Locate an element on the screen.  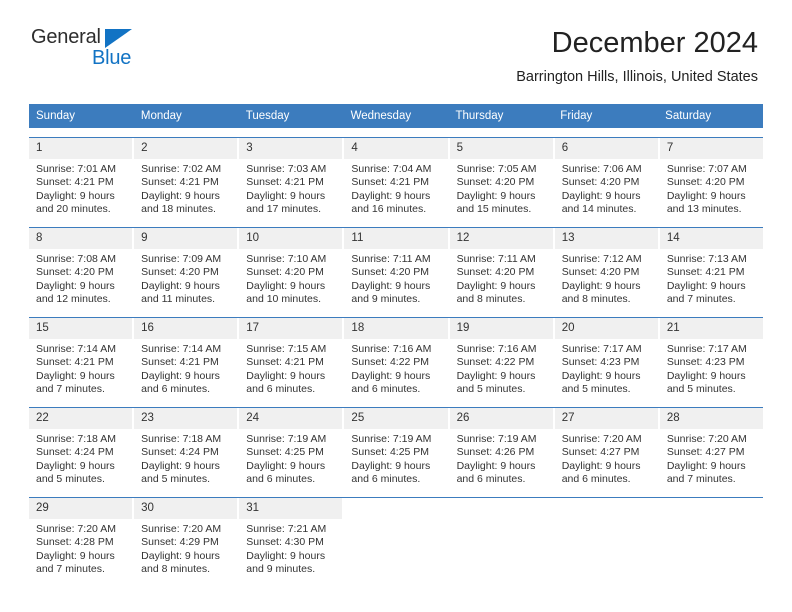
sunrise-text: Sunrise: 7:18 AM is located at coordinates (181, 439).